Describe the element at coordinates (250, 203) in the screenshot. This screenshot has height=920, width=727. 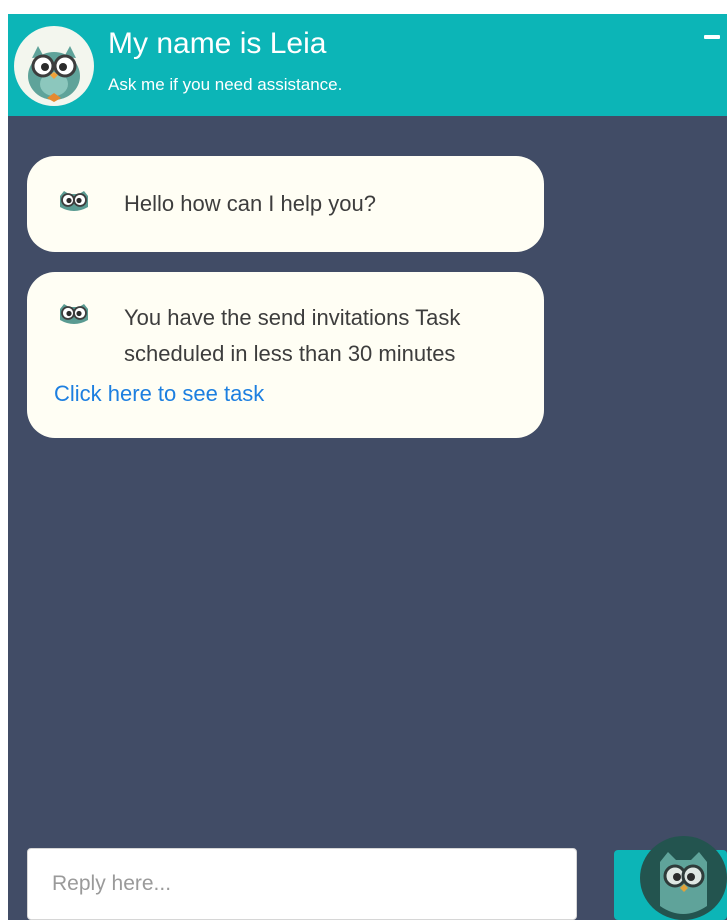
I see `message-text: Hello how can I help you?` at that location.